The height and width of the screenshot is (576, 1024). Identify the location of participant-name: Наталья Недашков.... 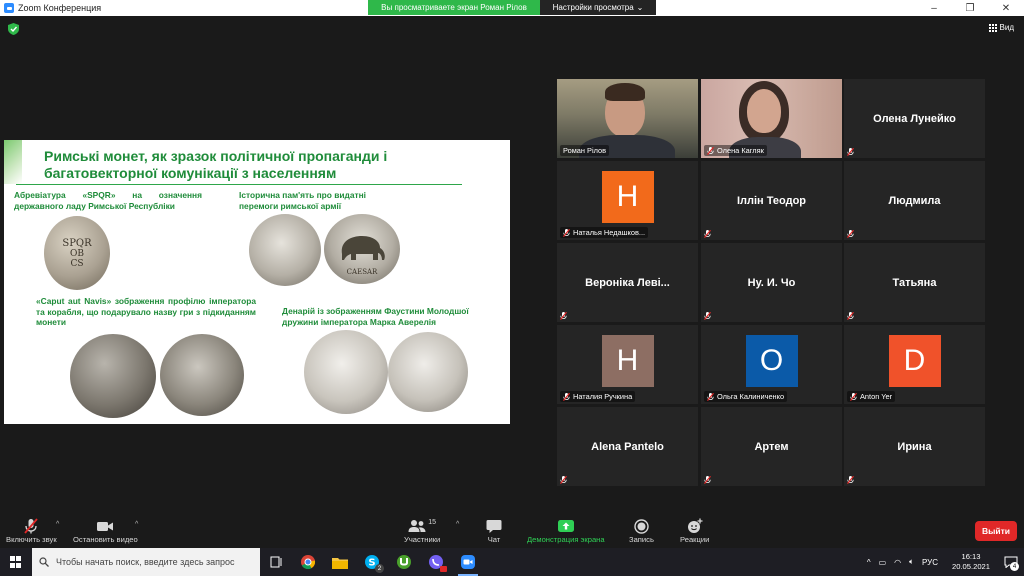
(609, 232).